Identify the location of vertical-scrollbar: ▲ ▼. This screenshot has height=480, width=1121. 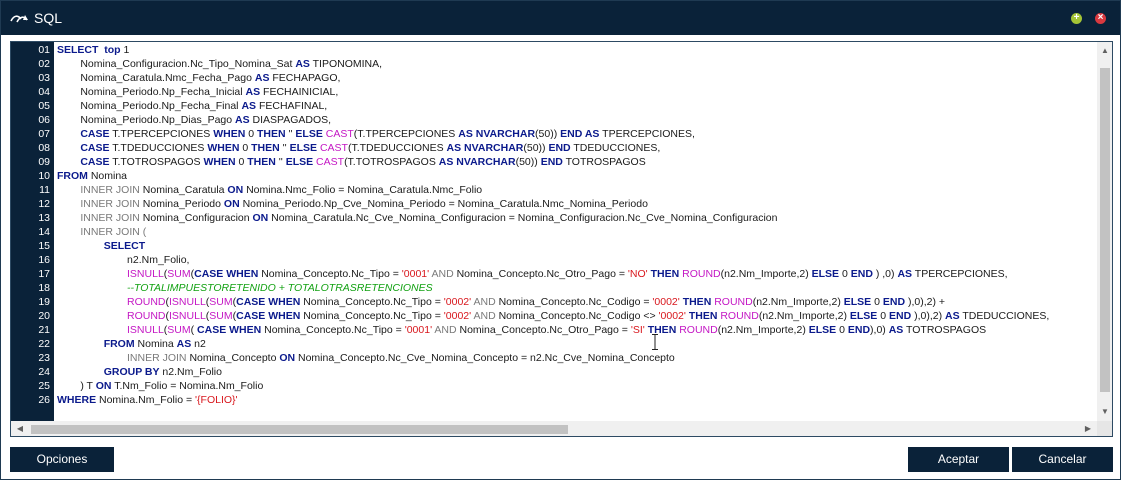
(1104, 231).